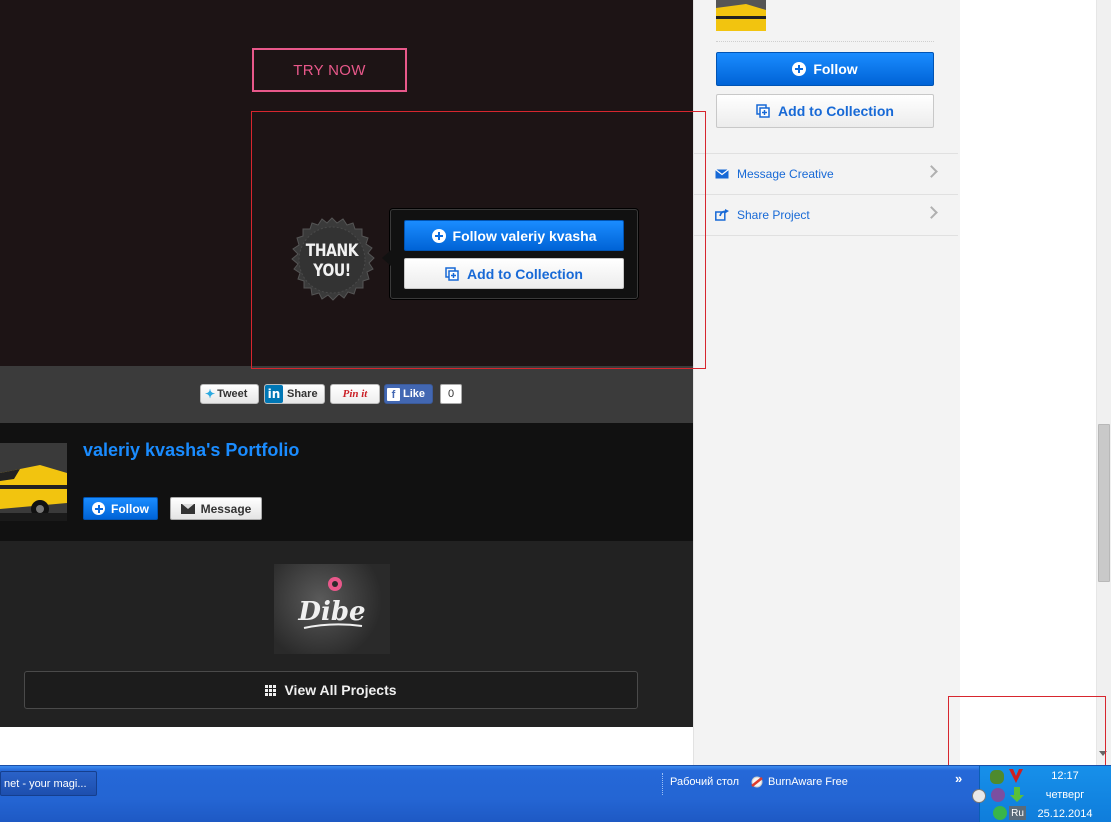  I want to click on sidebar-add-to-collection-button: Add to Collection, so click(825, 111).